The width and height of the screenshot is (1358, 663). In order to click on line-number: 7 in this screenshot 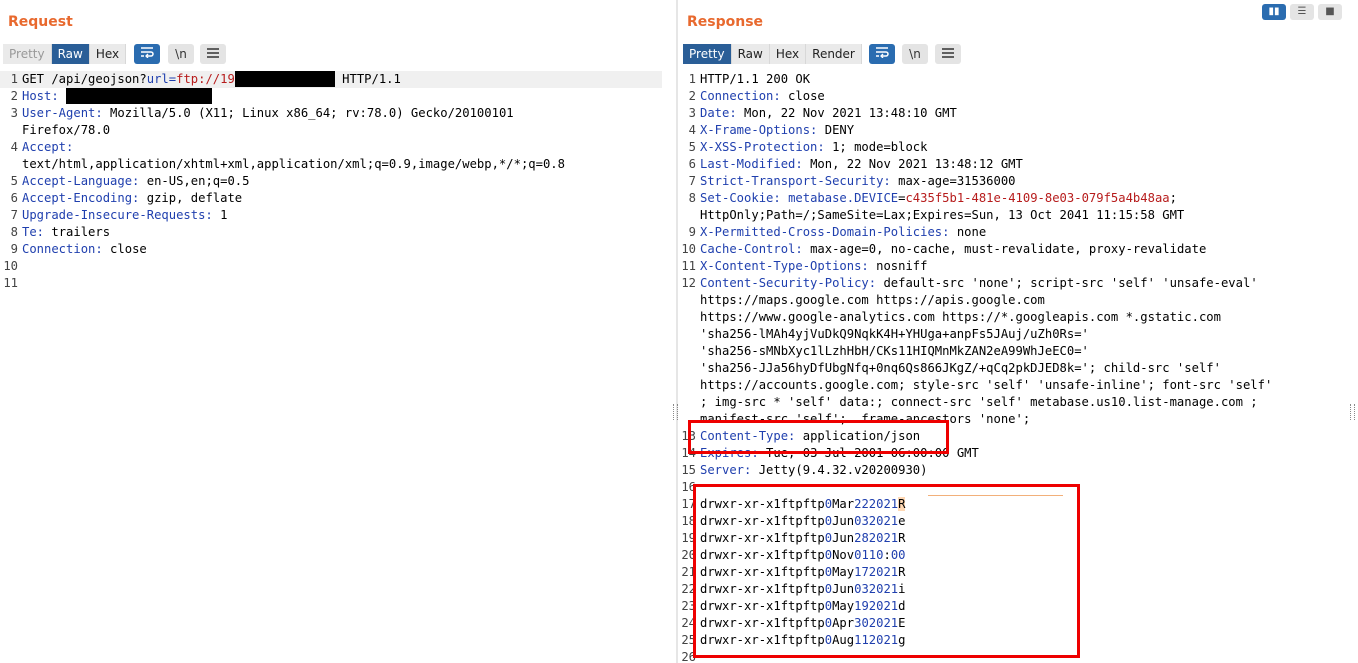, I will do `click(14, 215)`.